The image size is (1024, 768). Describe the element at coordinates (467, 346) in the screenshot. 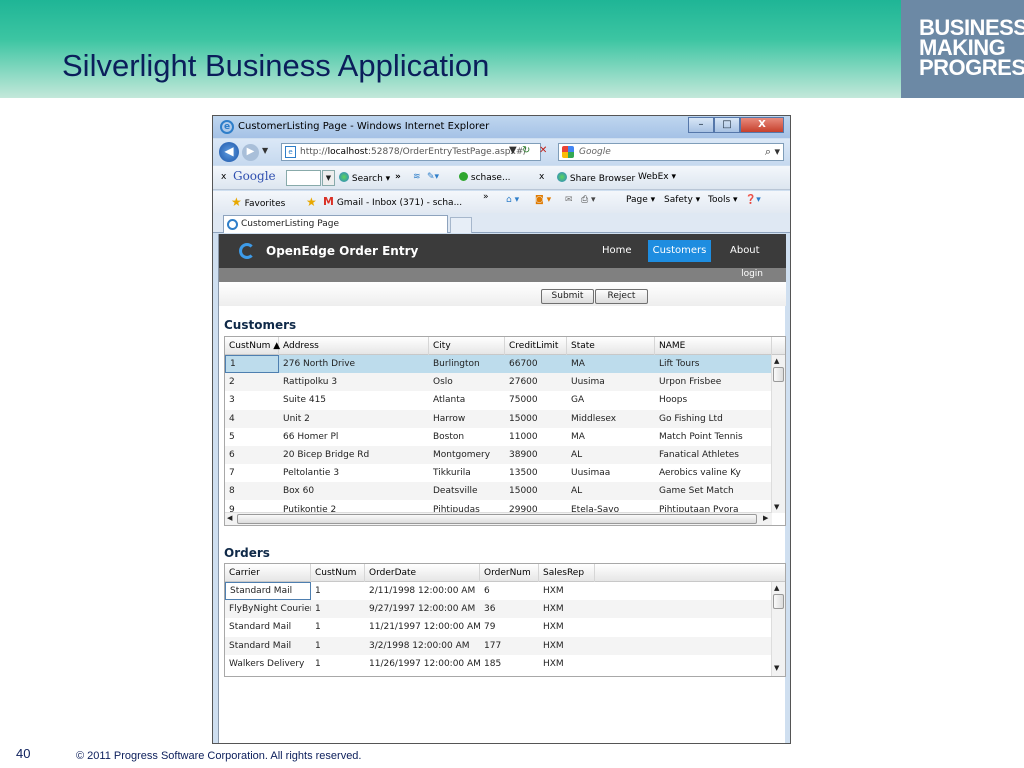

I see `column-header: City` at that location.